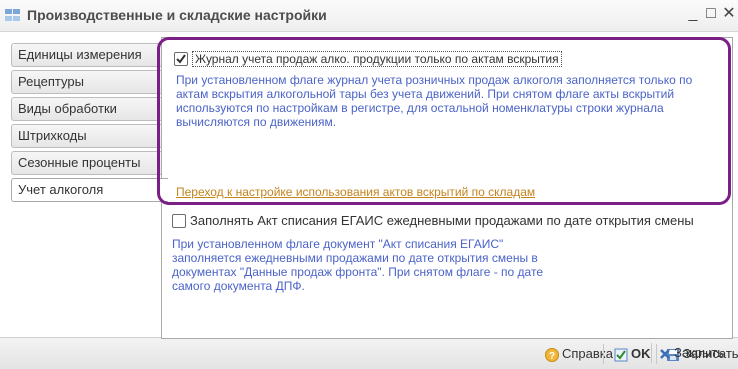  I want to click on help-label: Справка, so click(587, 353).